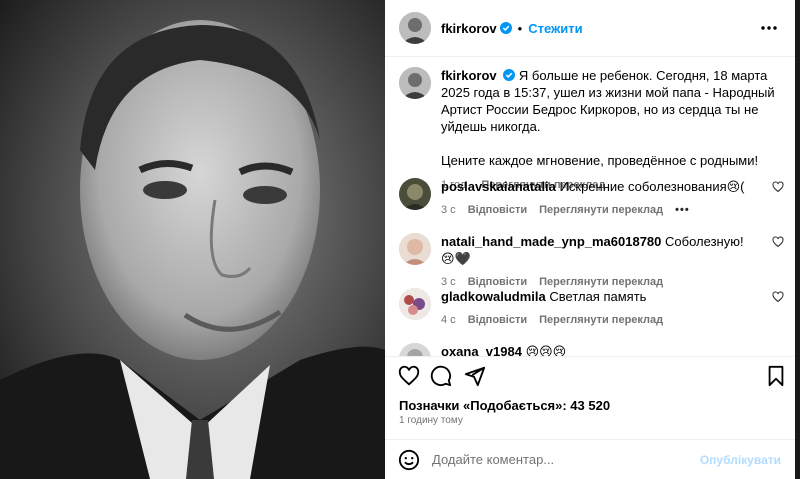 The height and width of the screenshot is (479, 800). I want to click on commenter-username: gladkowaludmila, so click(493, 296).